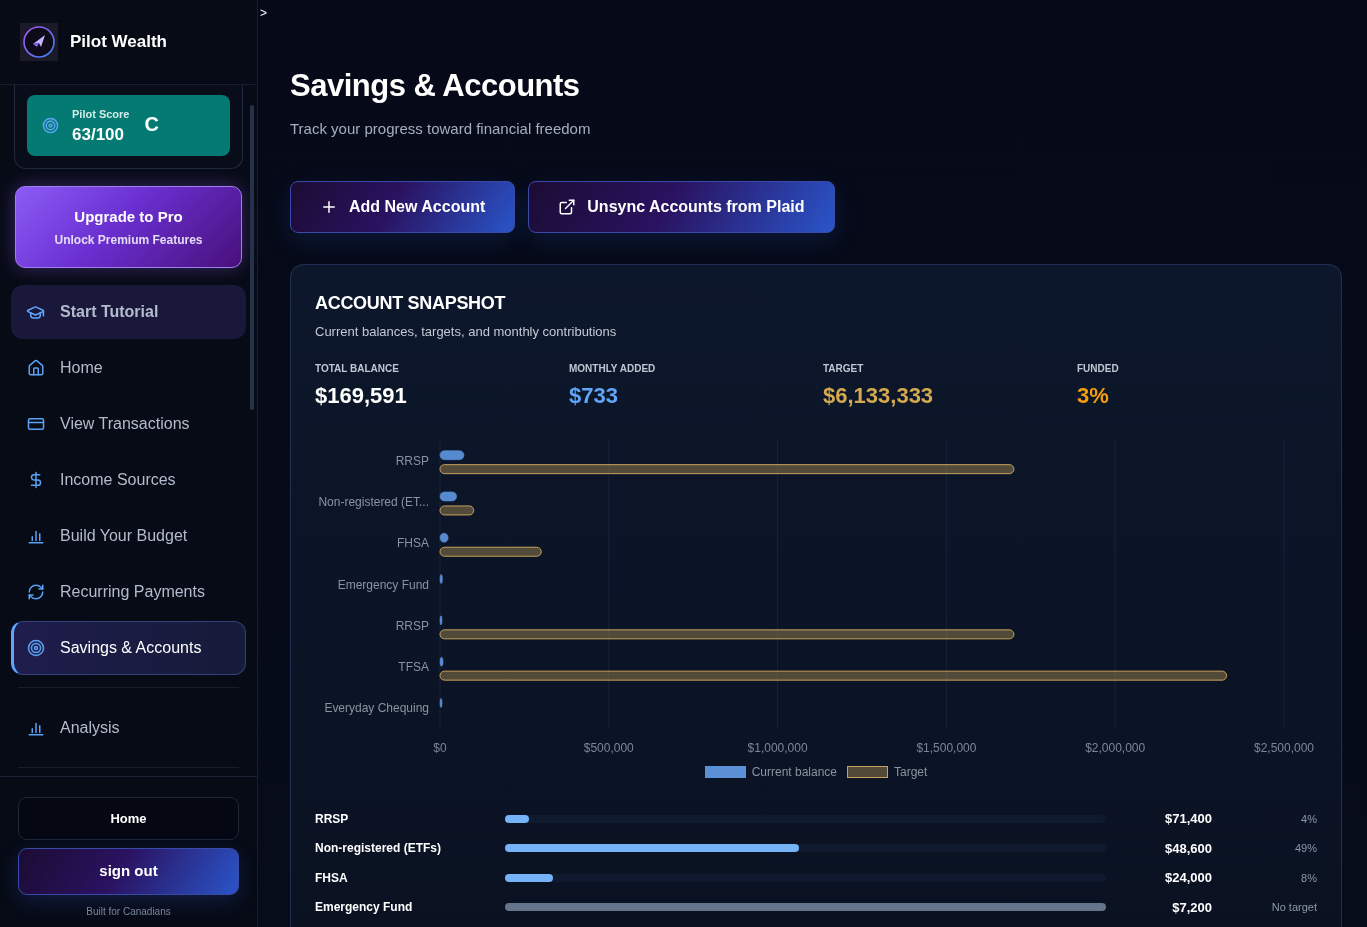  Describe the element at coordinates (128, 480) in the screenshot. I see `nav-item: Income Sources` at that location.